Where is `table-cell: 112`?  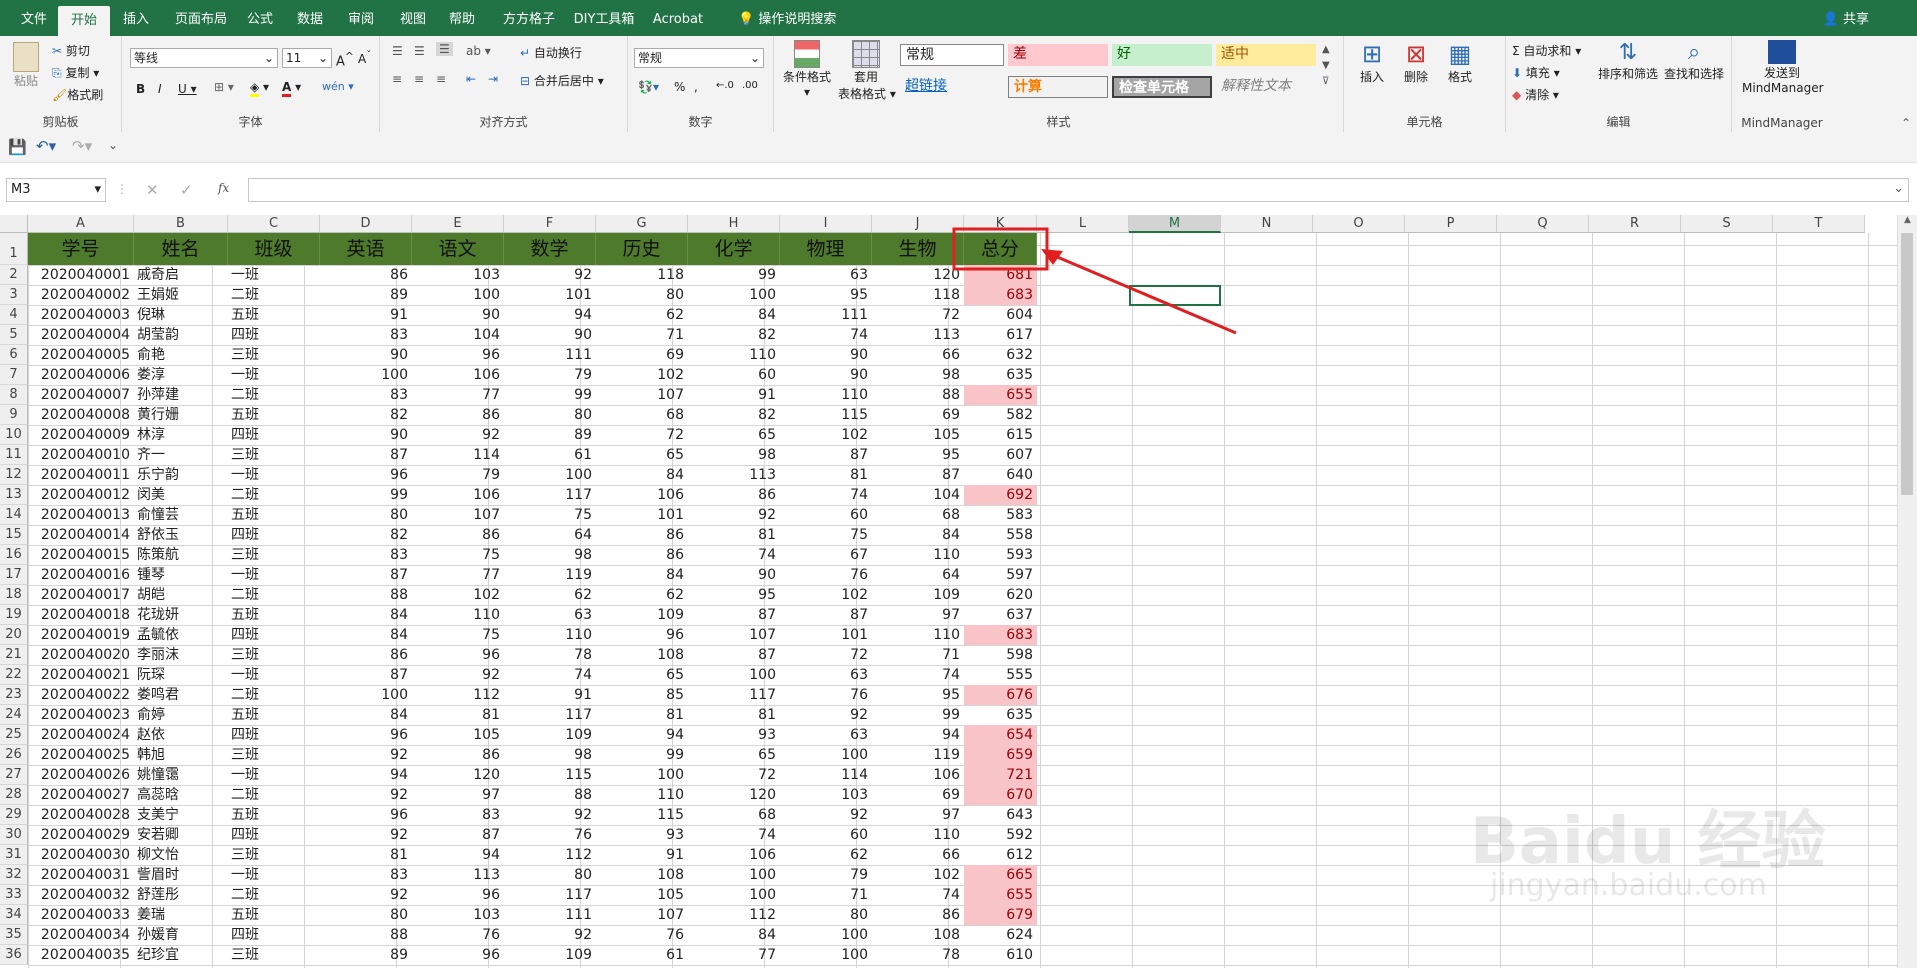 table-cell: 112 is located at coordinates (458, 695).